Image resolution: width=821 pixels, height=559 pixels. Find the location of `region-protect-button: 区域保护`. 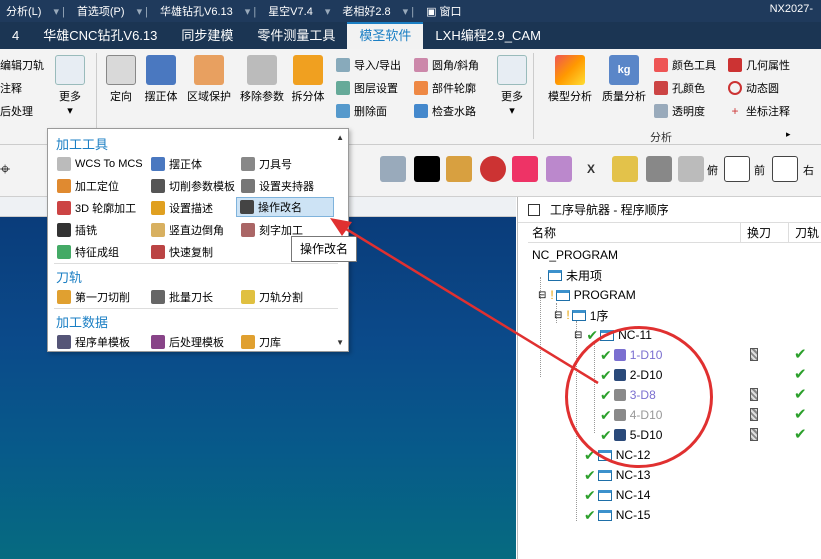

region-protect-button: 区域保护 is located at coordinates (209, 79).